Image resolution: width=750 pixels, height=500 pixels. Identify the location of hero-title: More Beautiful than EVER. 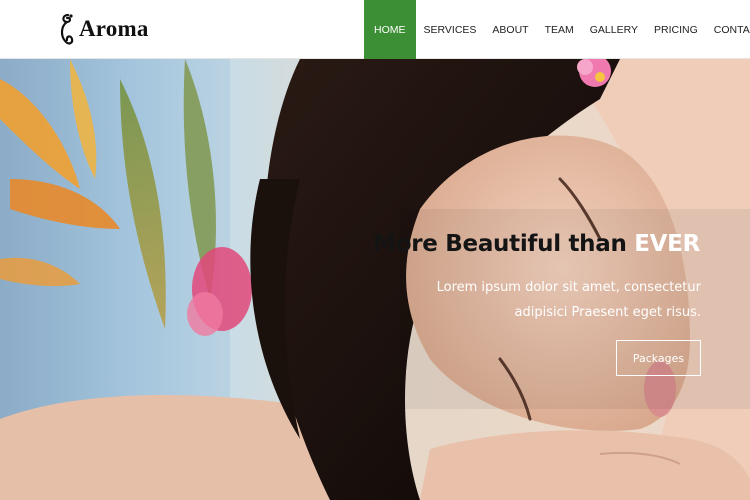
(536, 244).